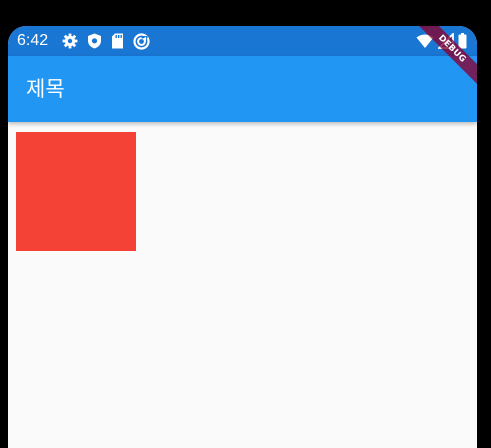  I want to click on sd-card-icon, so click(117, 41).